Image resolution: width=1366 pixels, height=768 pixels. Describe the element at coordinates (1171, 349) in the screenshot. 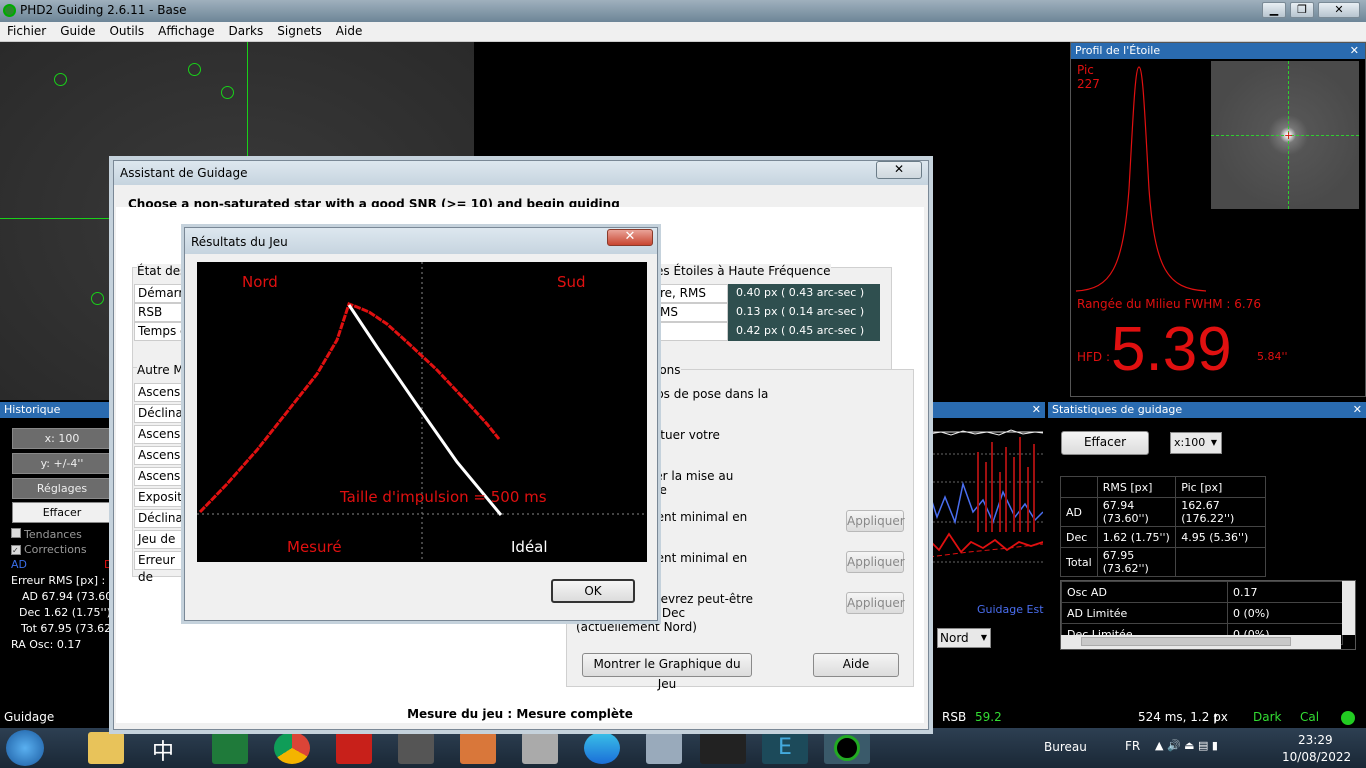

I see `hfd-value: 5.39` at that location.